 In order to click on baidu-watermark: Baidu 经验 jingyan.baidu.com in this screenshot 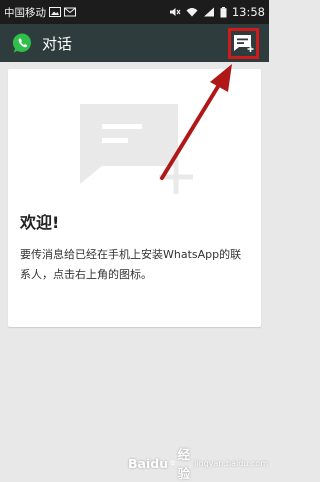, I will do `click(198, 464)`.